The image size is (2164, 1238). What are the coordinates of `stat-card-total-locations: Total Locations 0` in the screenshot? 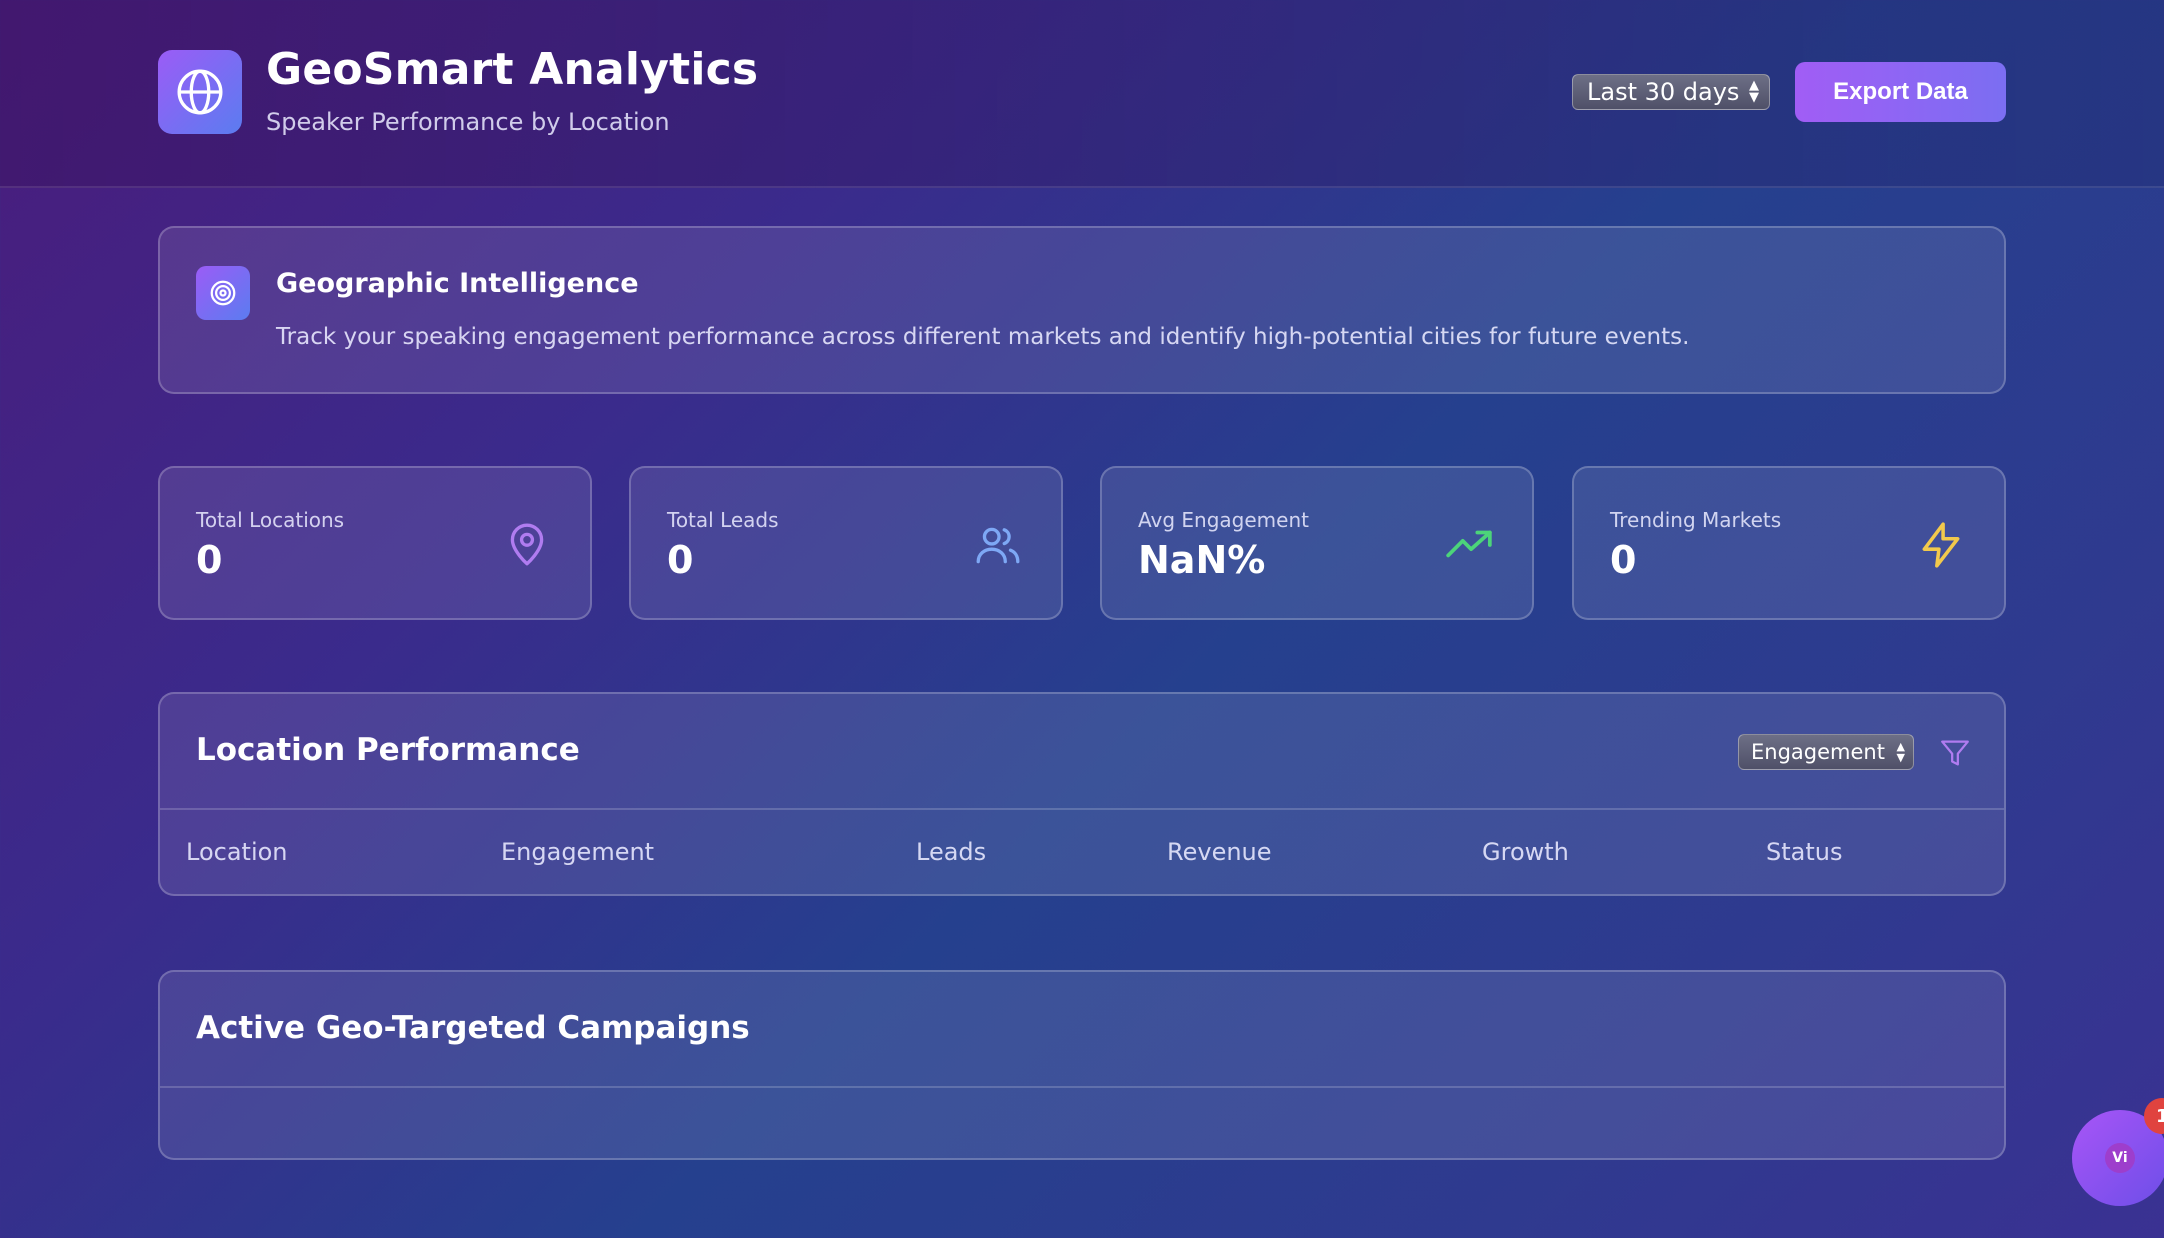 It's located at (375, 543).